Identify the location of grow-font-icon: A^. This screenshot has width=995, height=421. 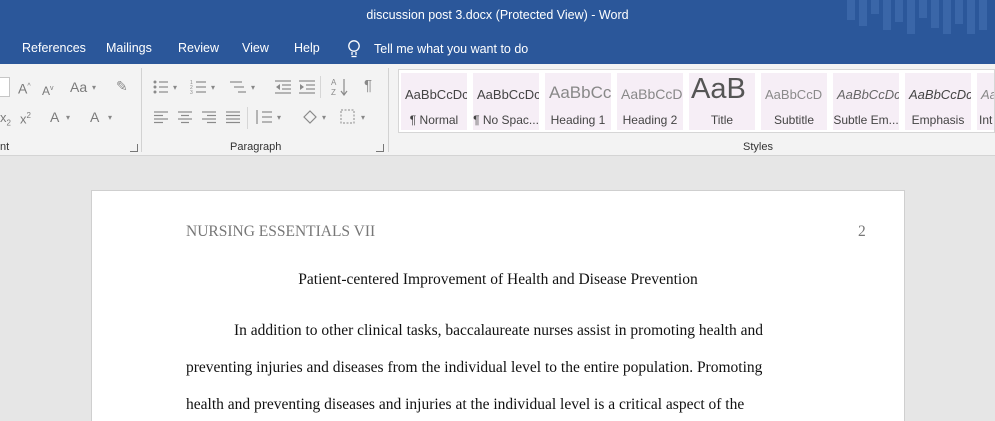
(24, 88).